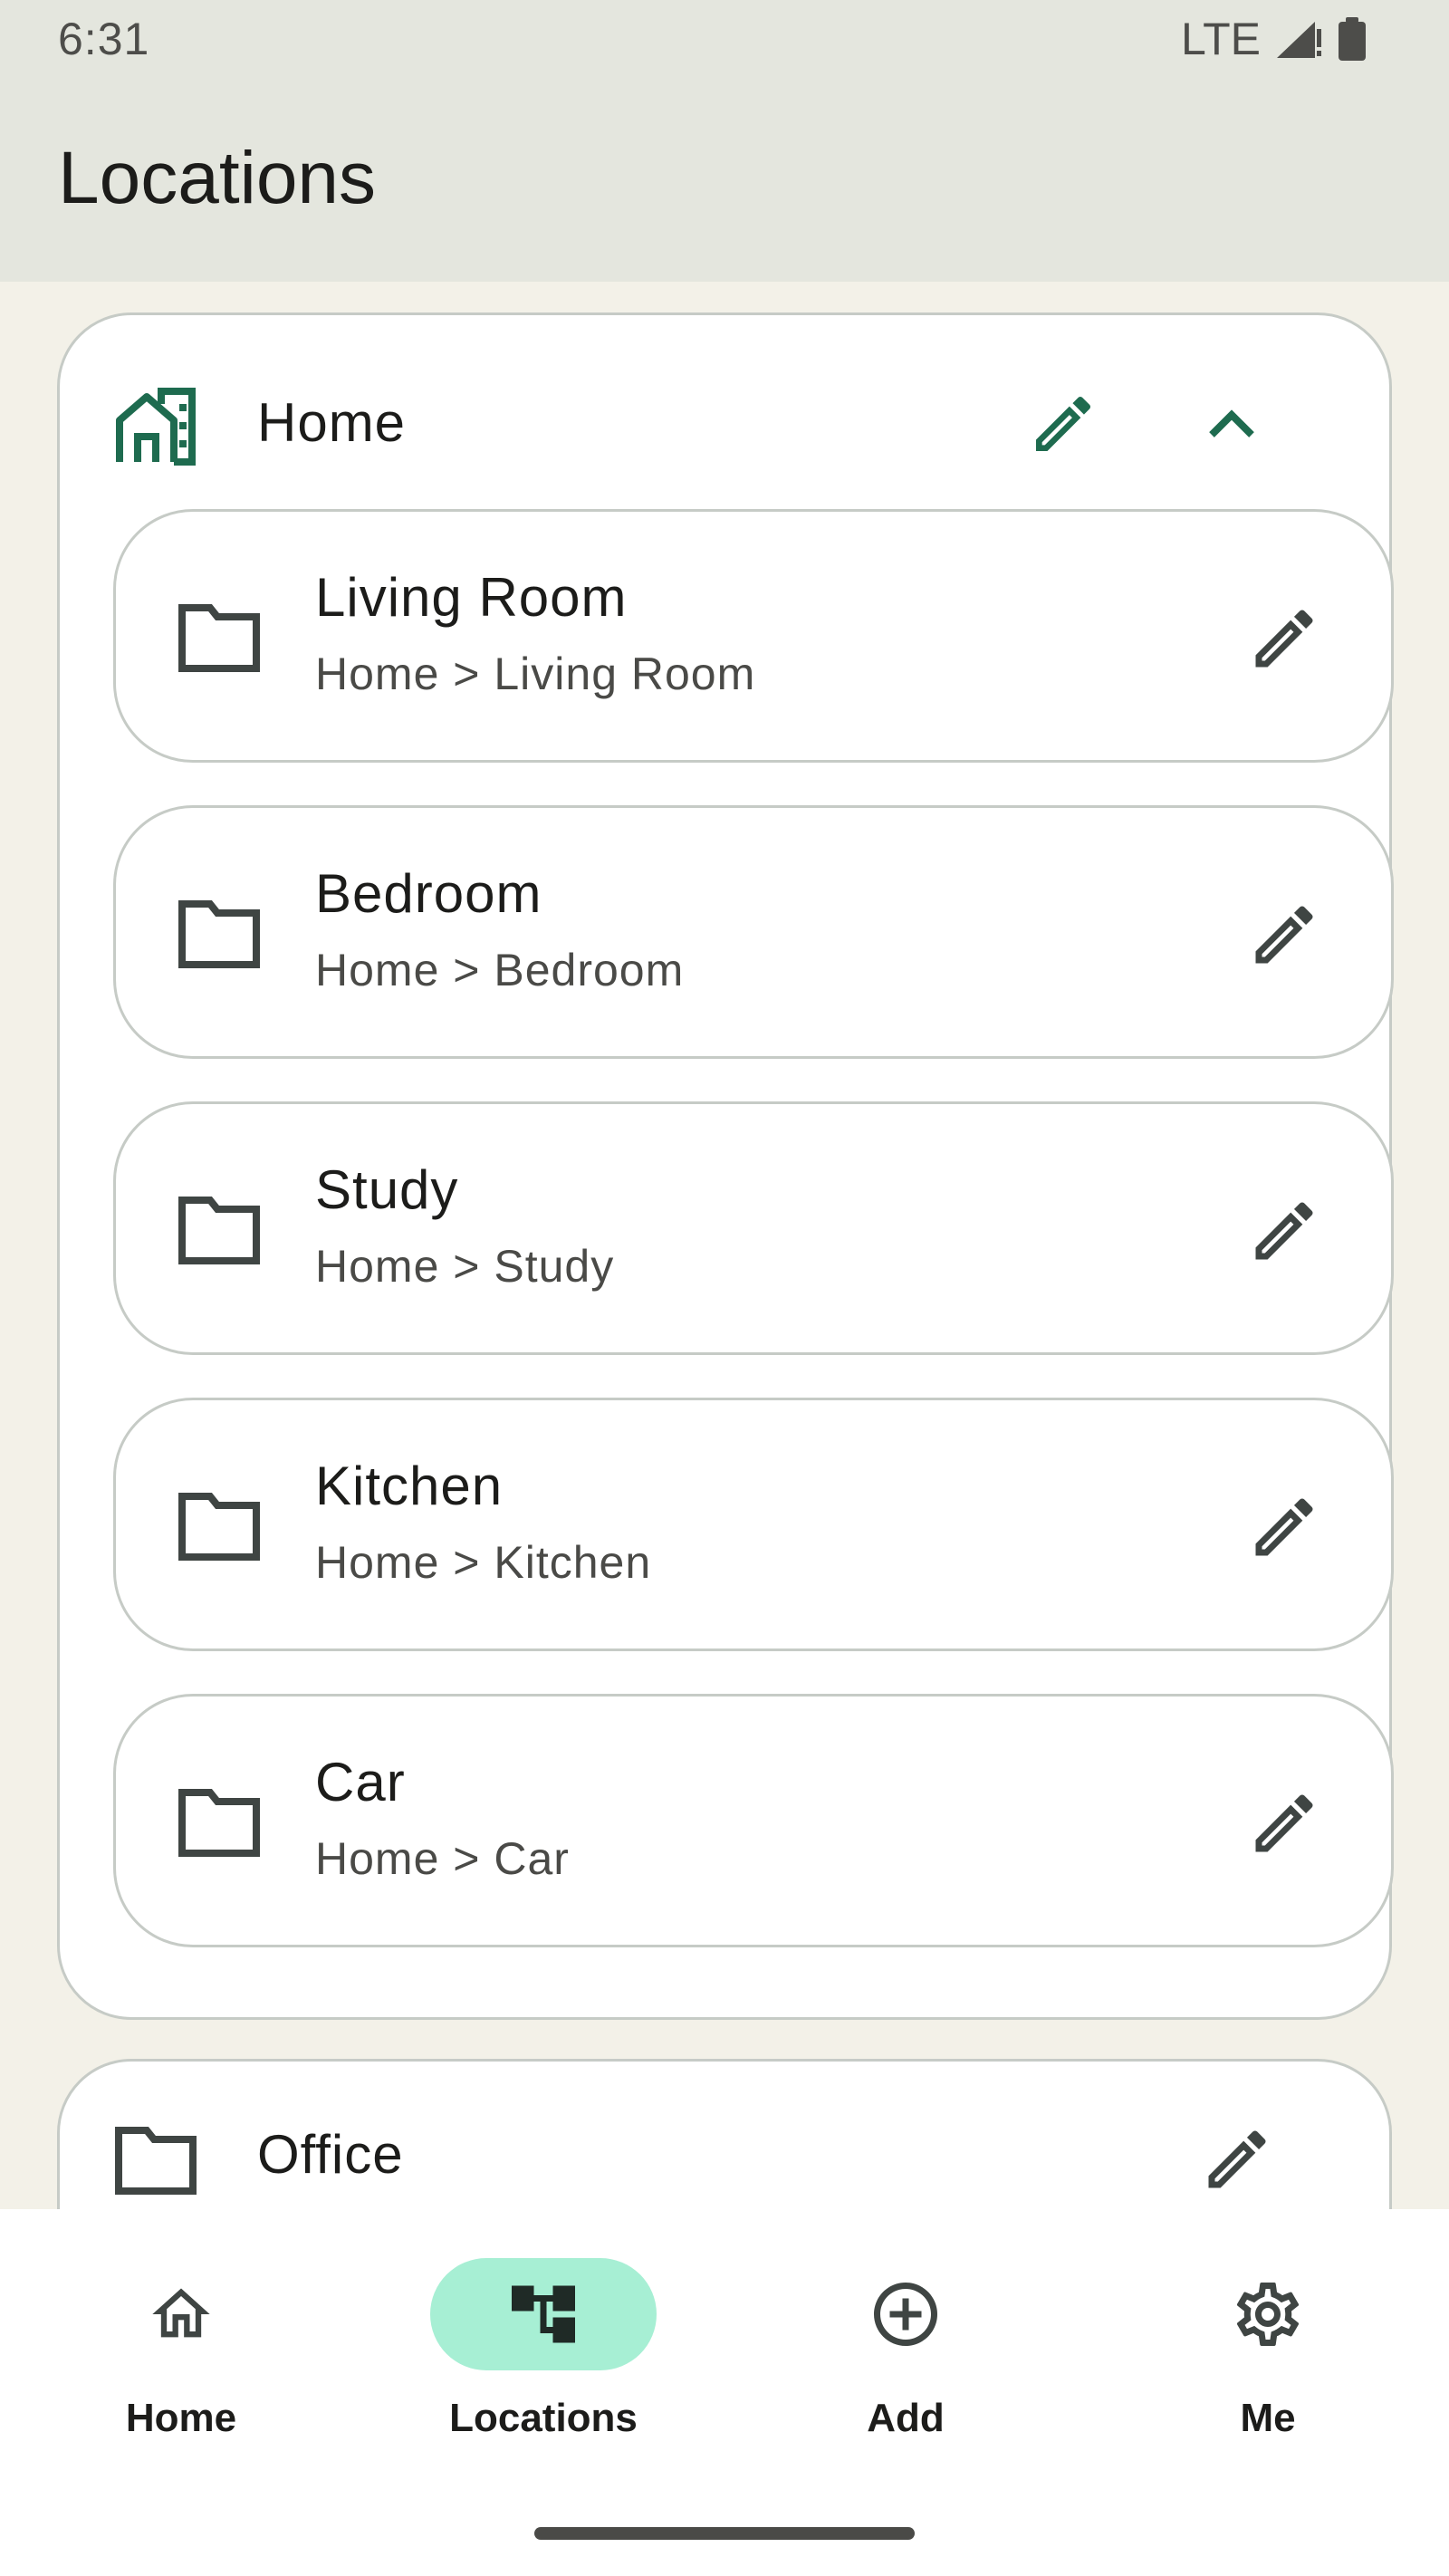 Image resolution: width=1449 pixels, height=2576 pixels. I want to click on location-path: Home > Living Room, so click(535, 674).